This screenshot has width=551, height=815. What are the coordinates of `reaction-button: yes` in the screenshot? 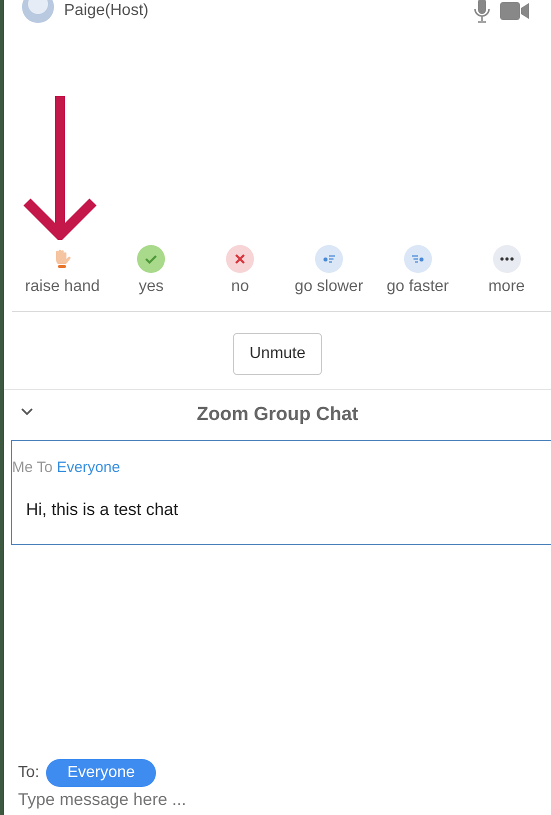 It's located at (151, 272).